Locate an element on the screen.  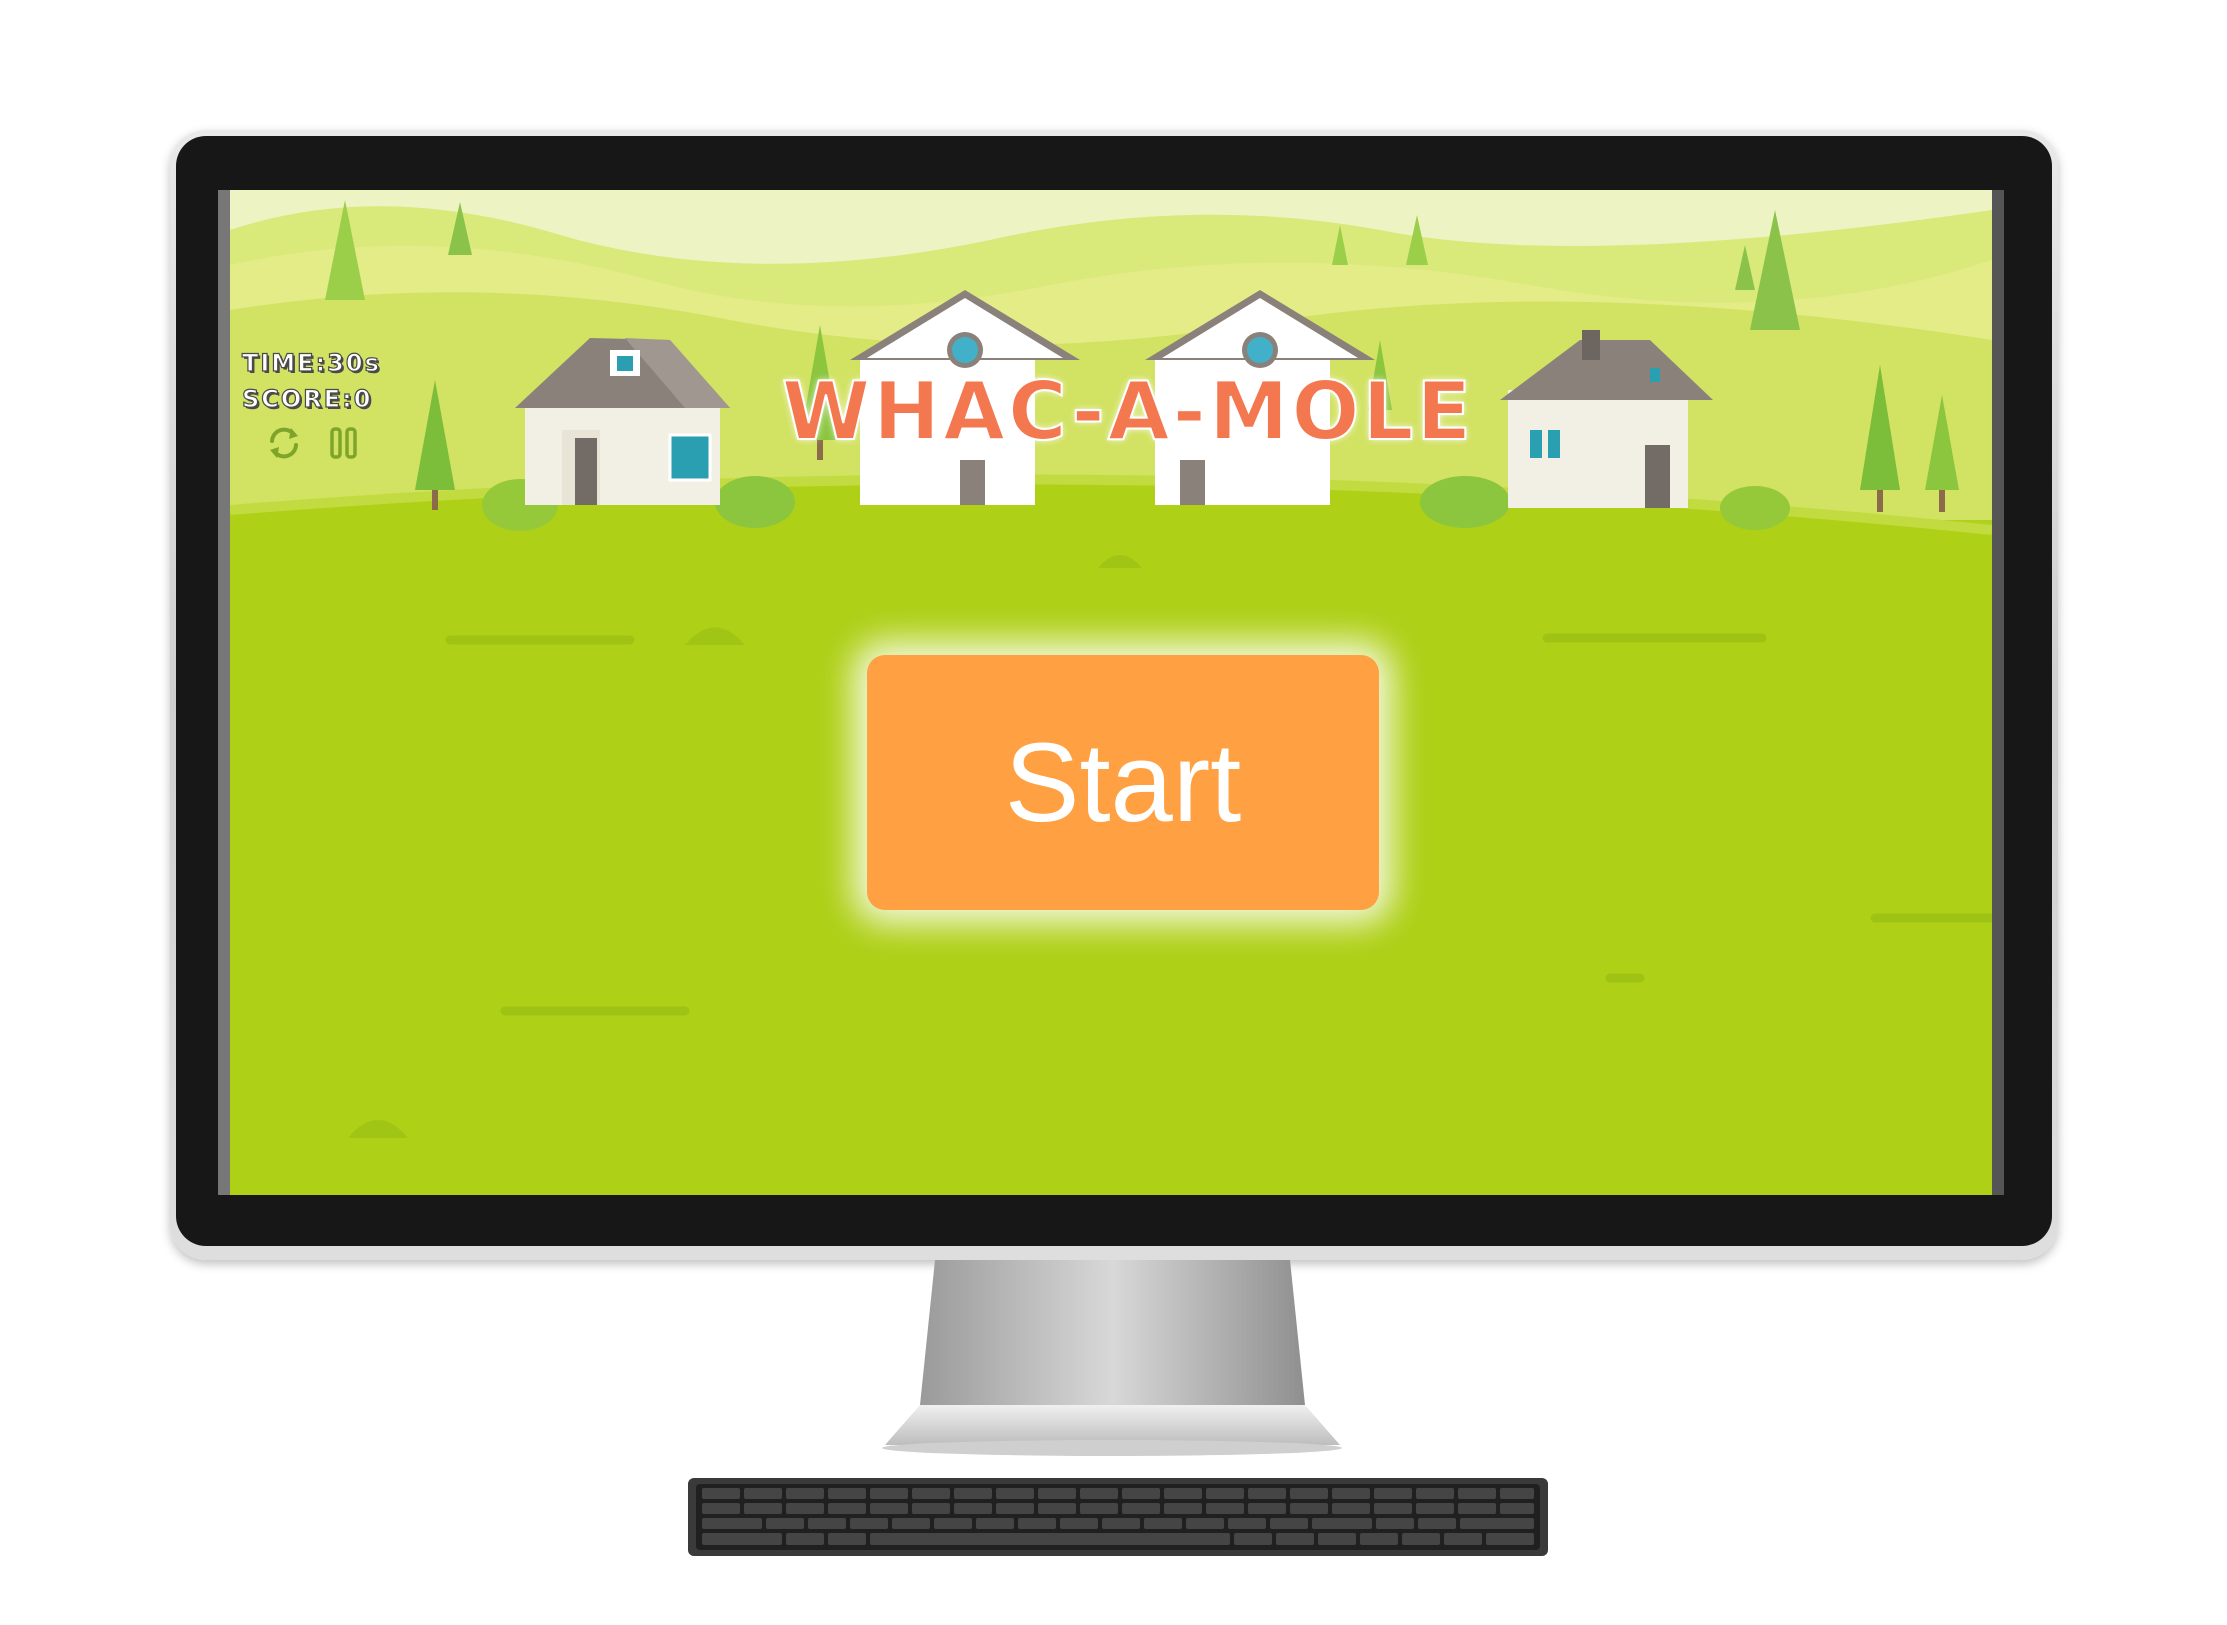
time-label: TIME:30s is located at coordinates (311, 362).